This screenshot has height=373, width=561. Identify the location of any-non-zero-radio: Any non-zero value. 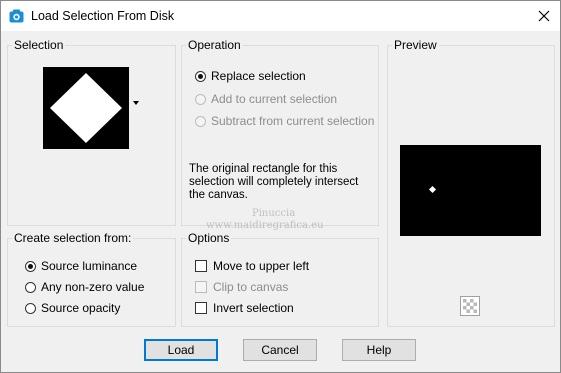
(84, 287).